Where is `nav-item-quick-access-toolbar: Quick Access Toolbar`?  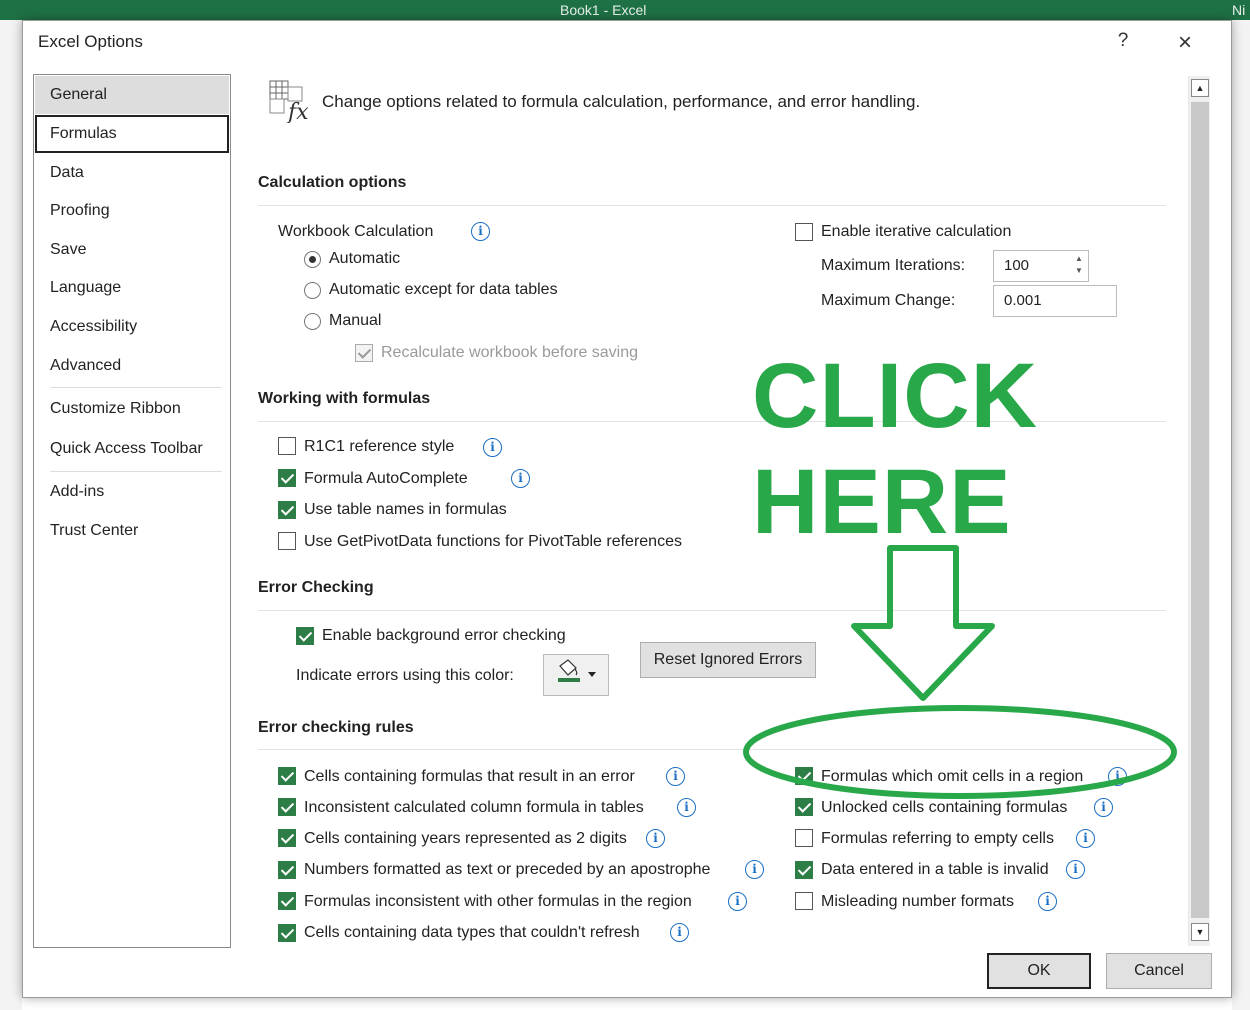 nav-item-quick-access-toolbar: Quick Access Toolbar is located at coordinates (132, 449).